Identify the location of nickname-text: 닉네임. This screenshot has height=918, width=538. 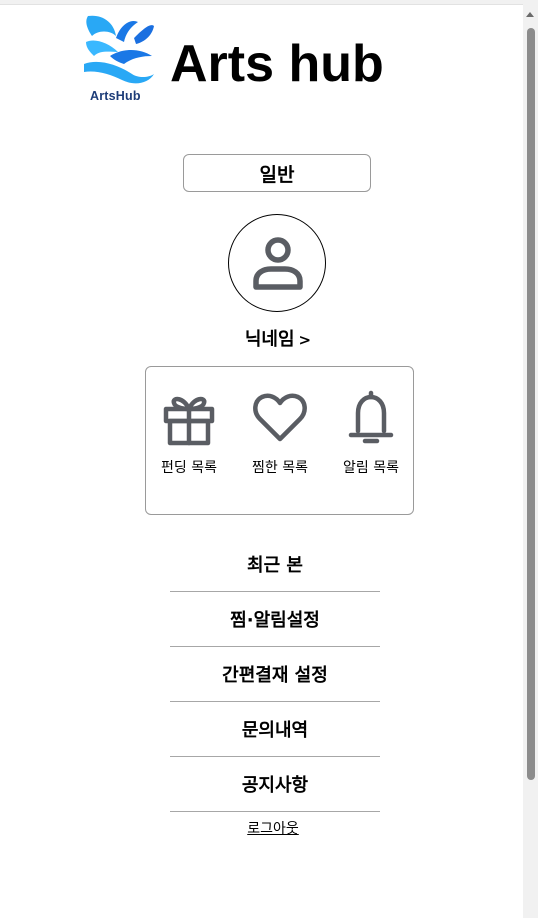
(269, 339).